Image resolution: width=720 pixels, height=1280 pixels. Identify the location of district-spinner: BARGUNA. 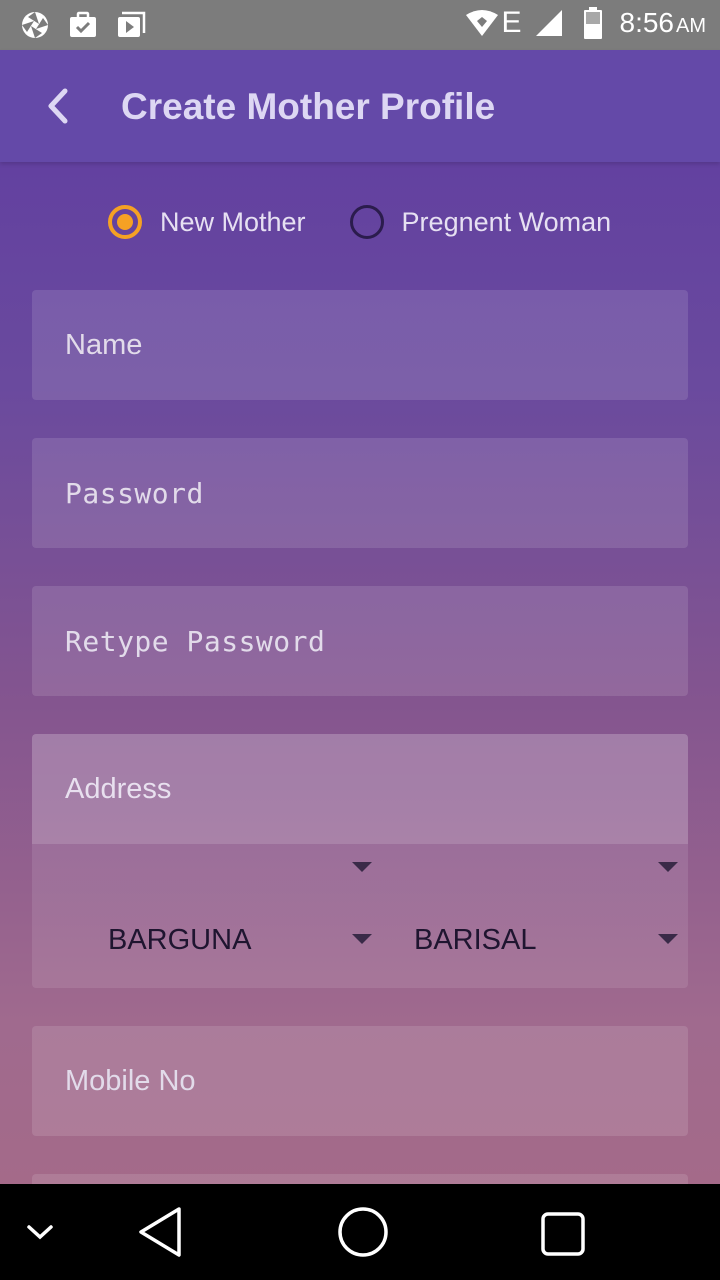
(204, 938).